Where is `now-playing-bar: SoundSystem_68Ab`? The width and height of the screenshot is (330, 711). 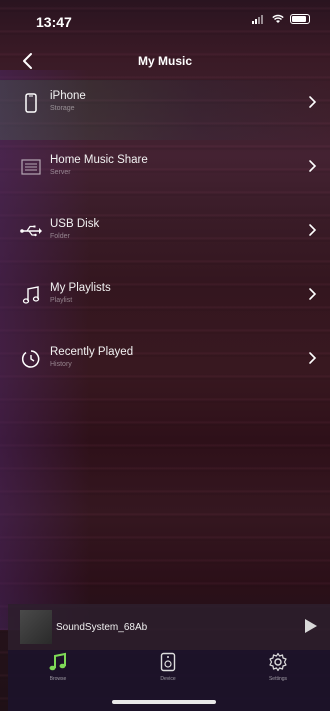
now-playing-bar: SoundSystem_68Ab is located at coordinates (169, 627).